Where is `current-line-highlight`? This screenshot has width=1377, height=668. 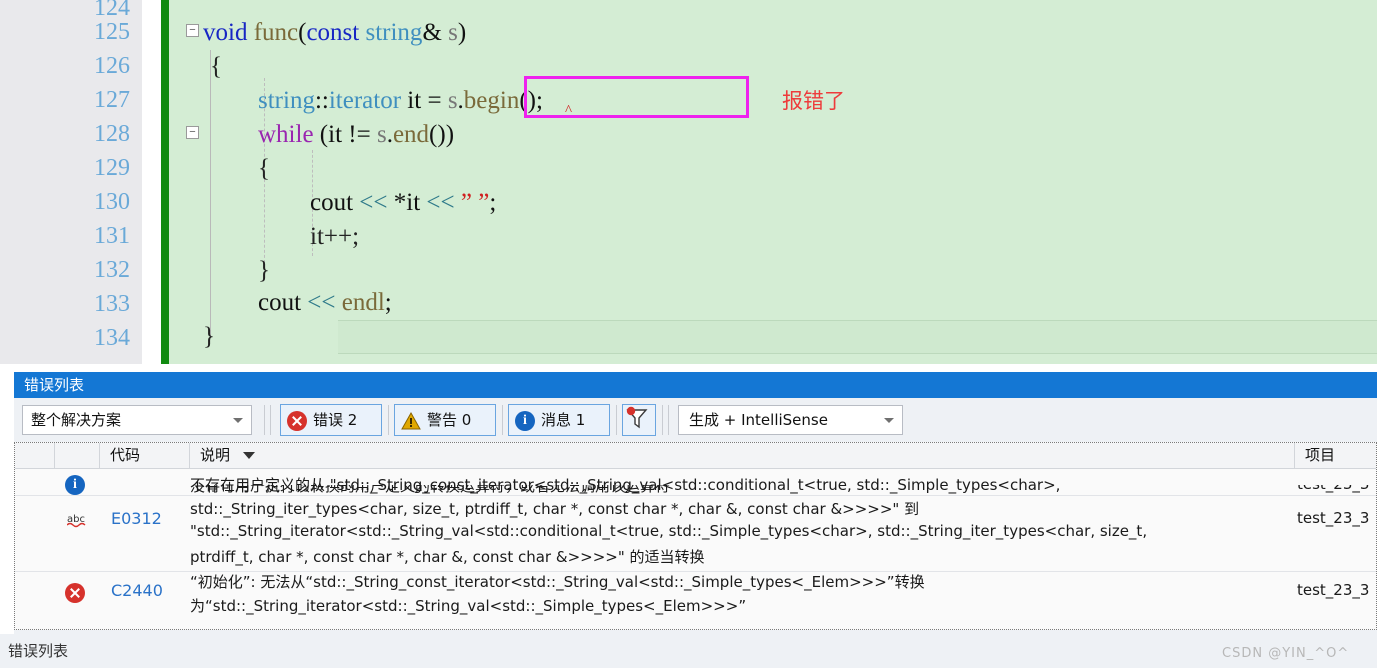 current-line-highlight is located at coordinates (857, 337).